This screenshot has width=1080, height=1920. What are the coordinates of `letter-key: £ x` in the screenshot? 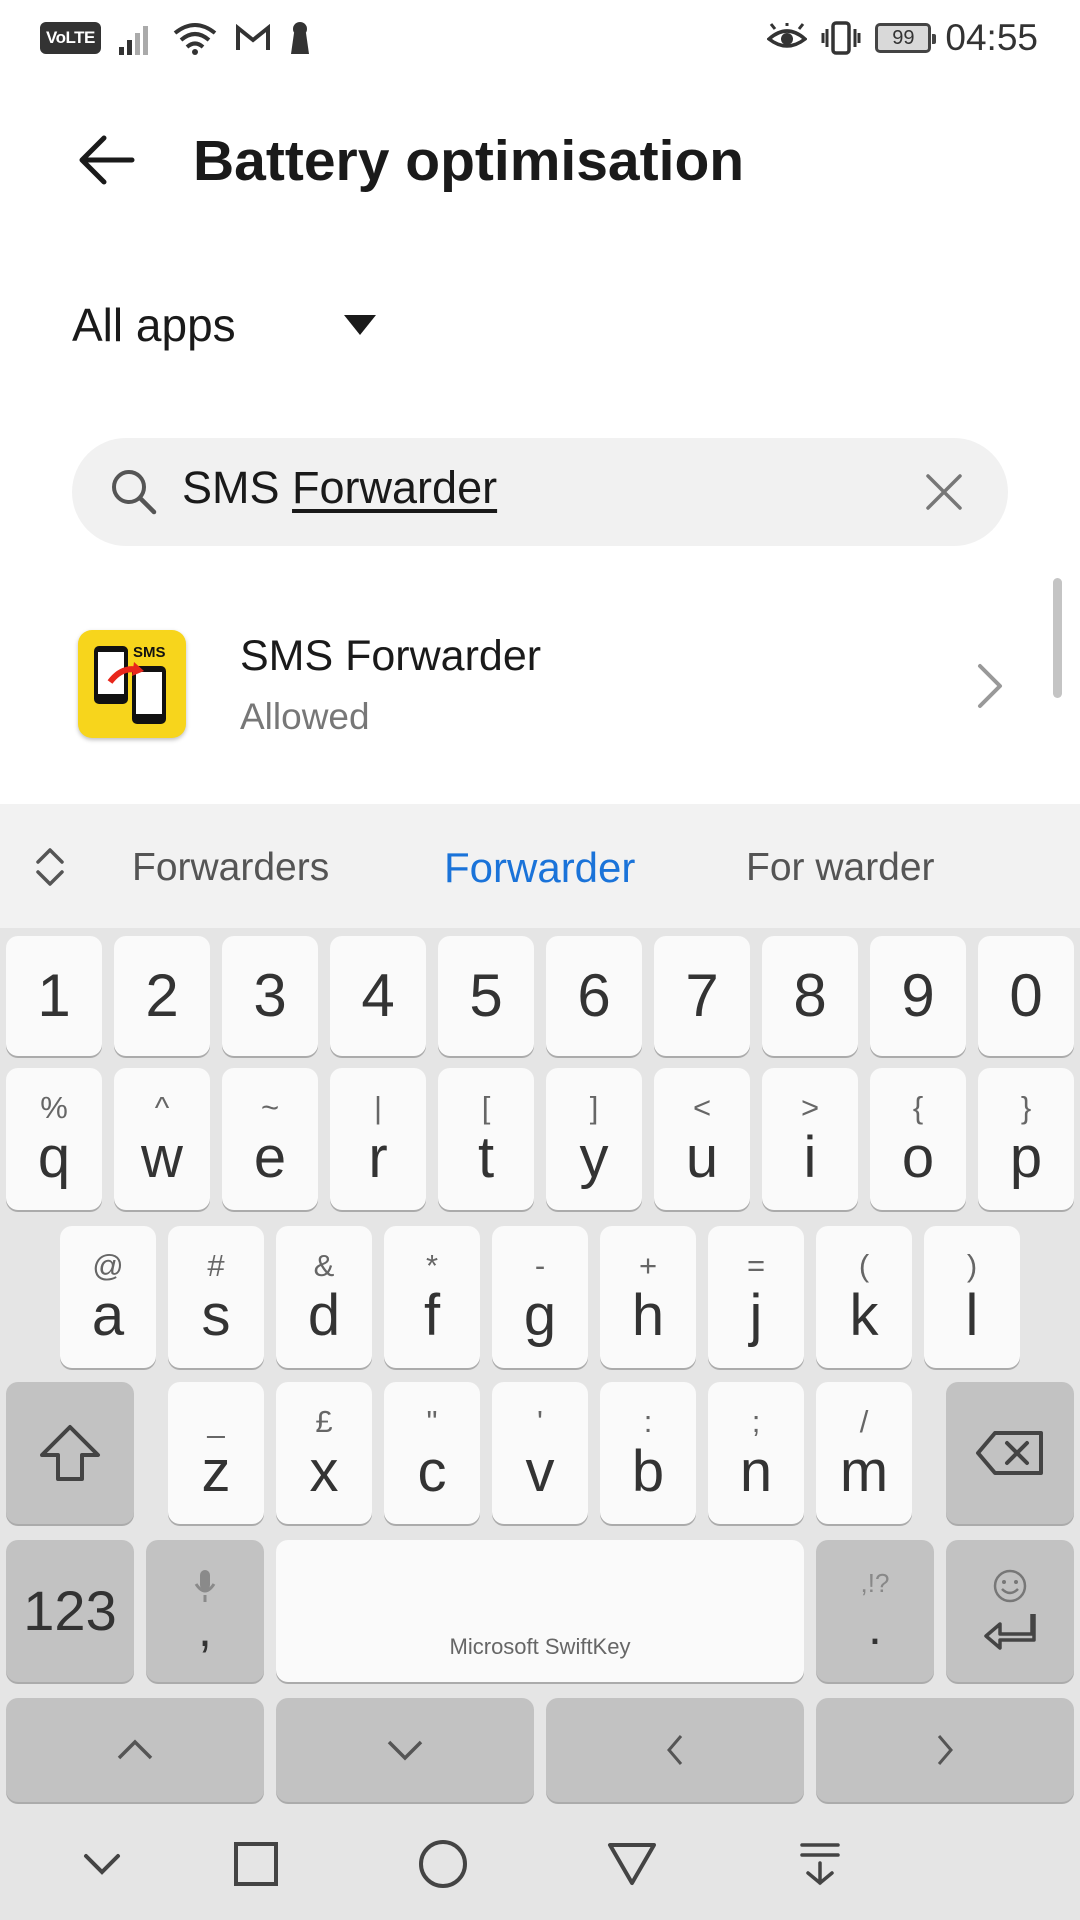 It's located at (324, 1453).